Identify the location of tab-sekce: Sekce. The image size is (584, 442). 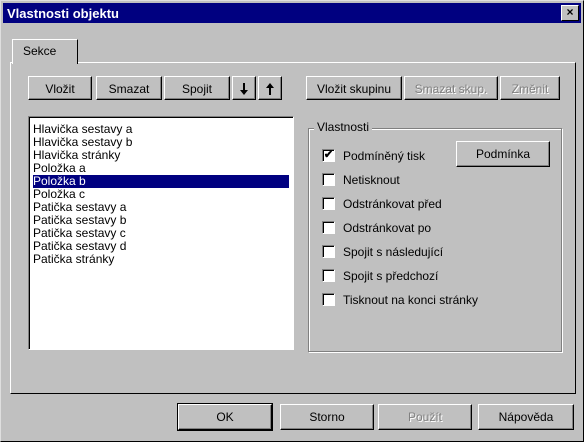
(45, 51).